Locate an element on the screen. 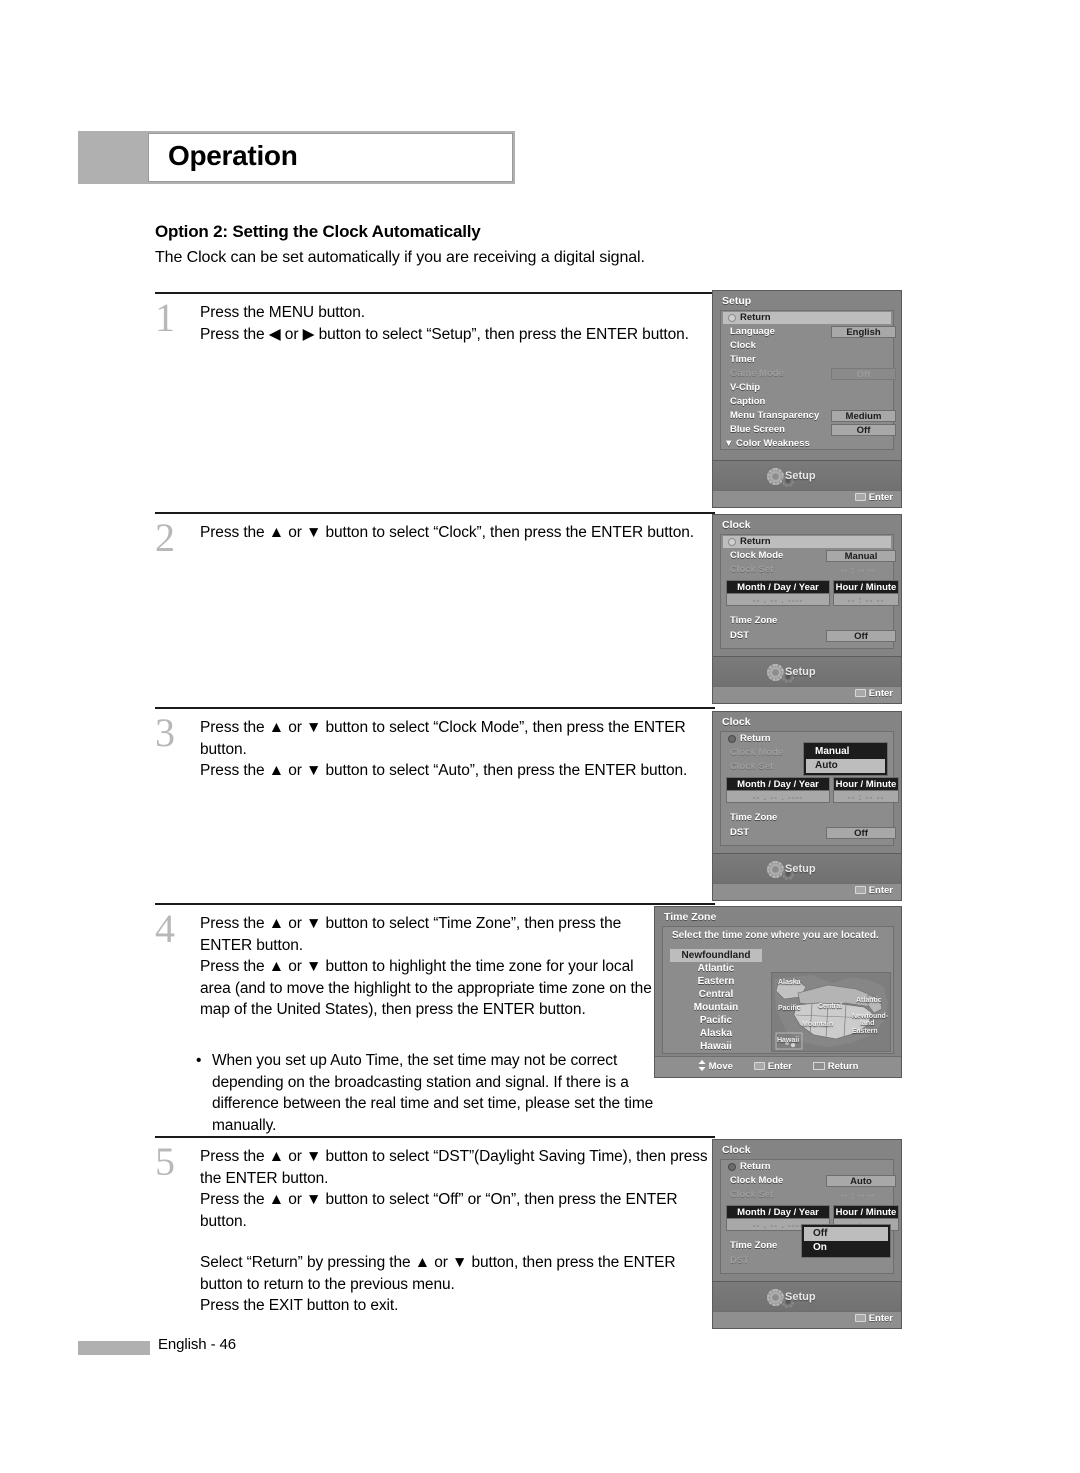 This screenshot has width=1080, height=1473. menu-item-v-chip: V-Chip is located at coordinates (807, 388).